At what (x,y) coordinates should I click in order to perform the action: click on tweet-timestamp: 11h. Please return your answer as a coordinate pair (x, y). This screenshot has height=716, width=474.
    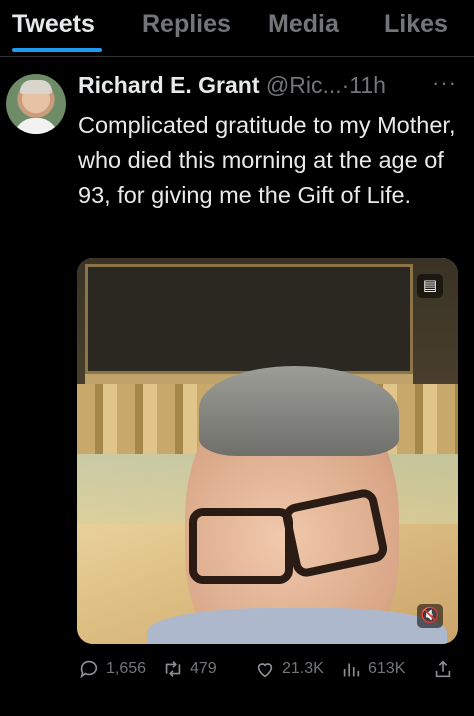
    Looking at the image, I should click on (367, 85).